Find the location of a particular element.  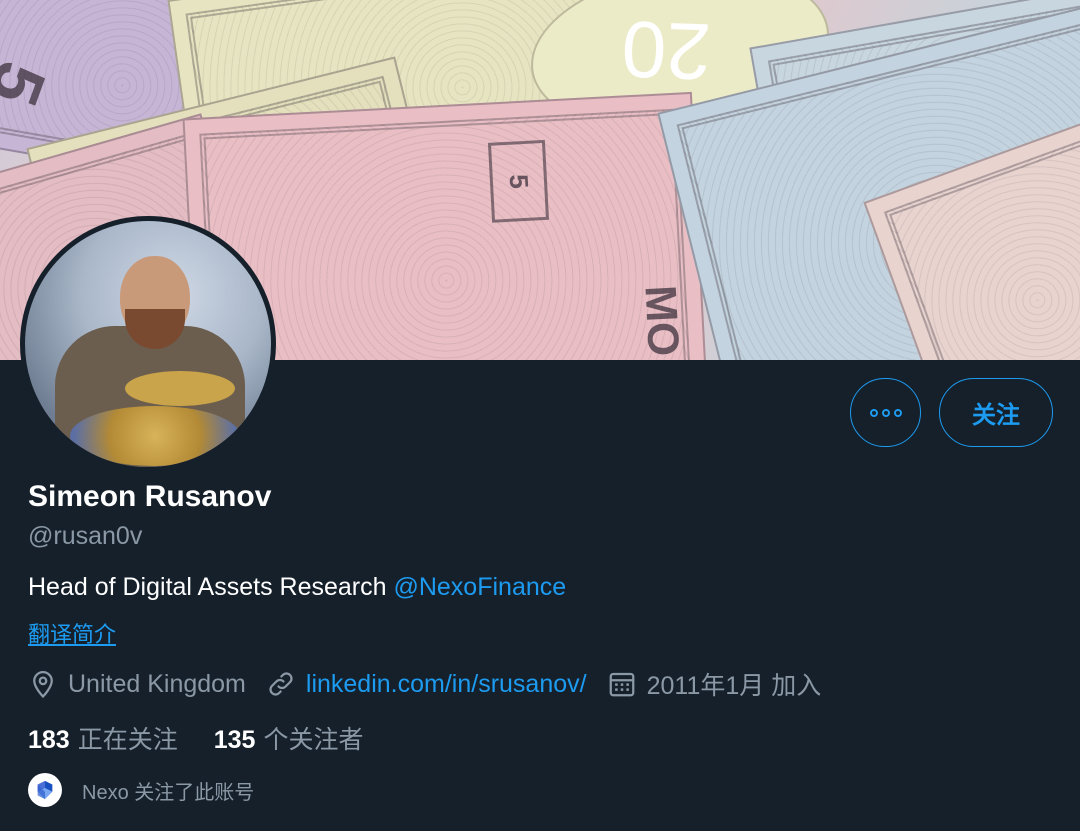

followed-by: Nexo 关注了此账号 is located at coordinates (141, 790).